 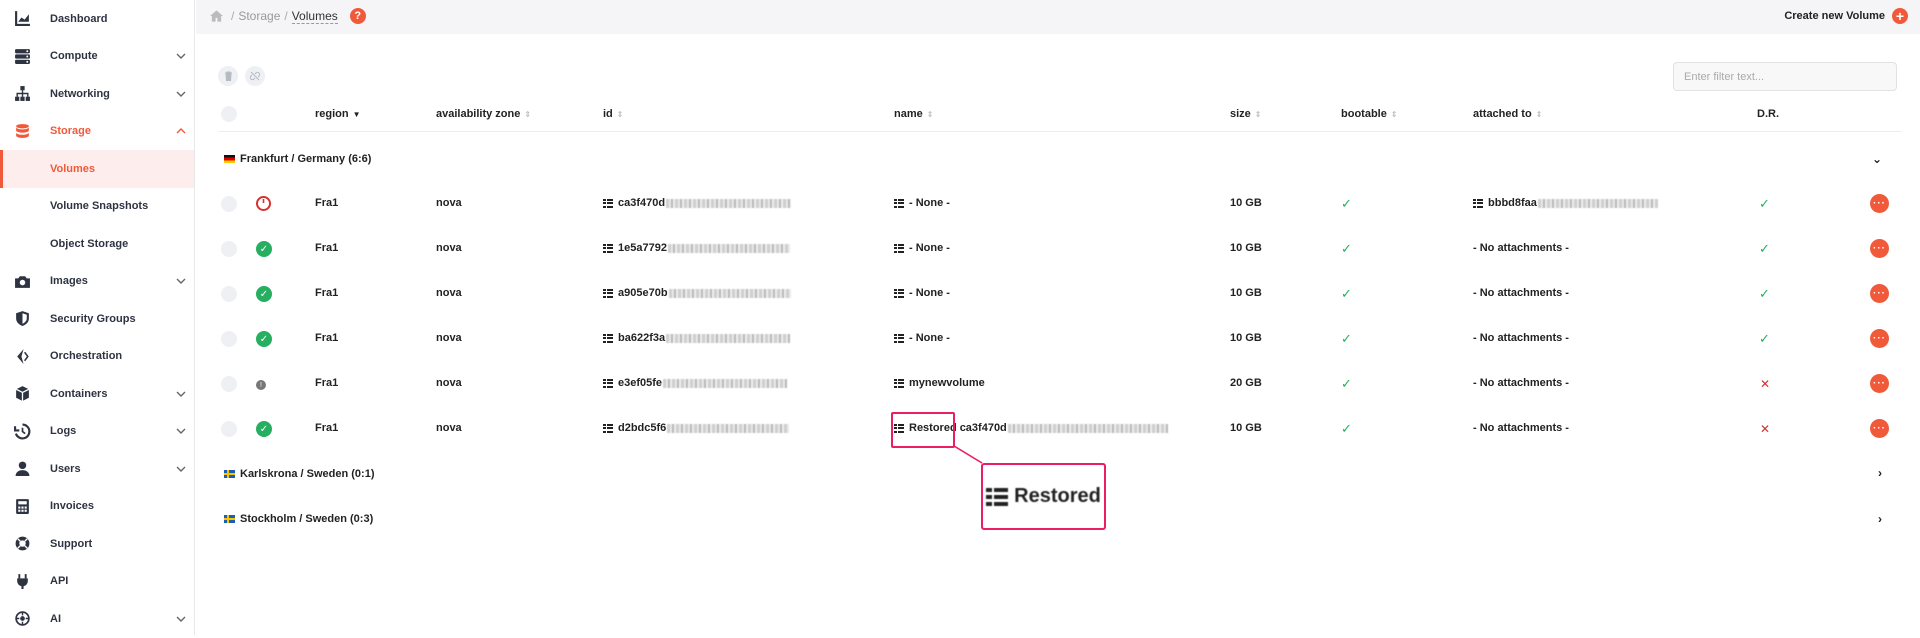 I want to click on group-label: Karlskrona / Sweden (0:1), so click(x=307, y=474).